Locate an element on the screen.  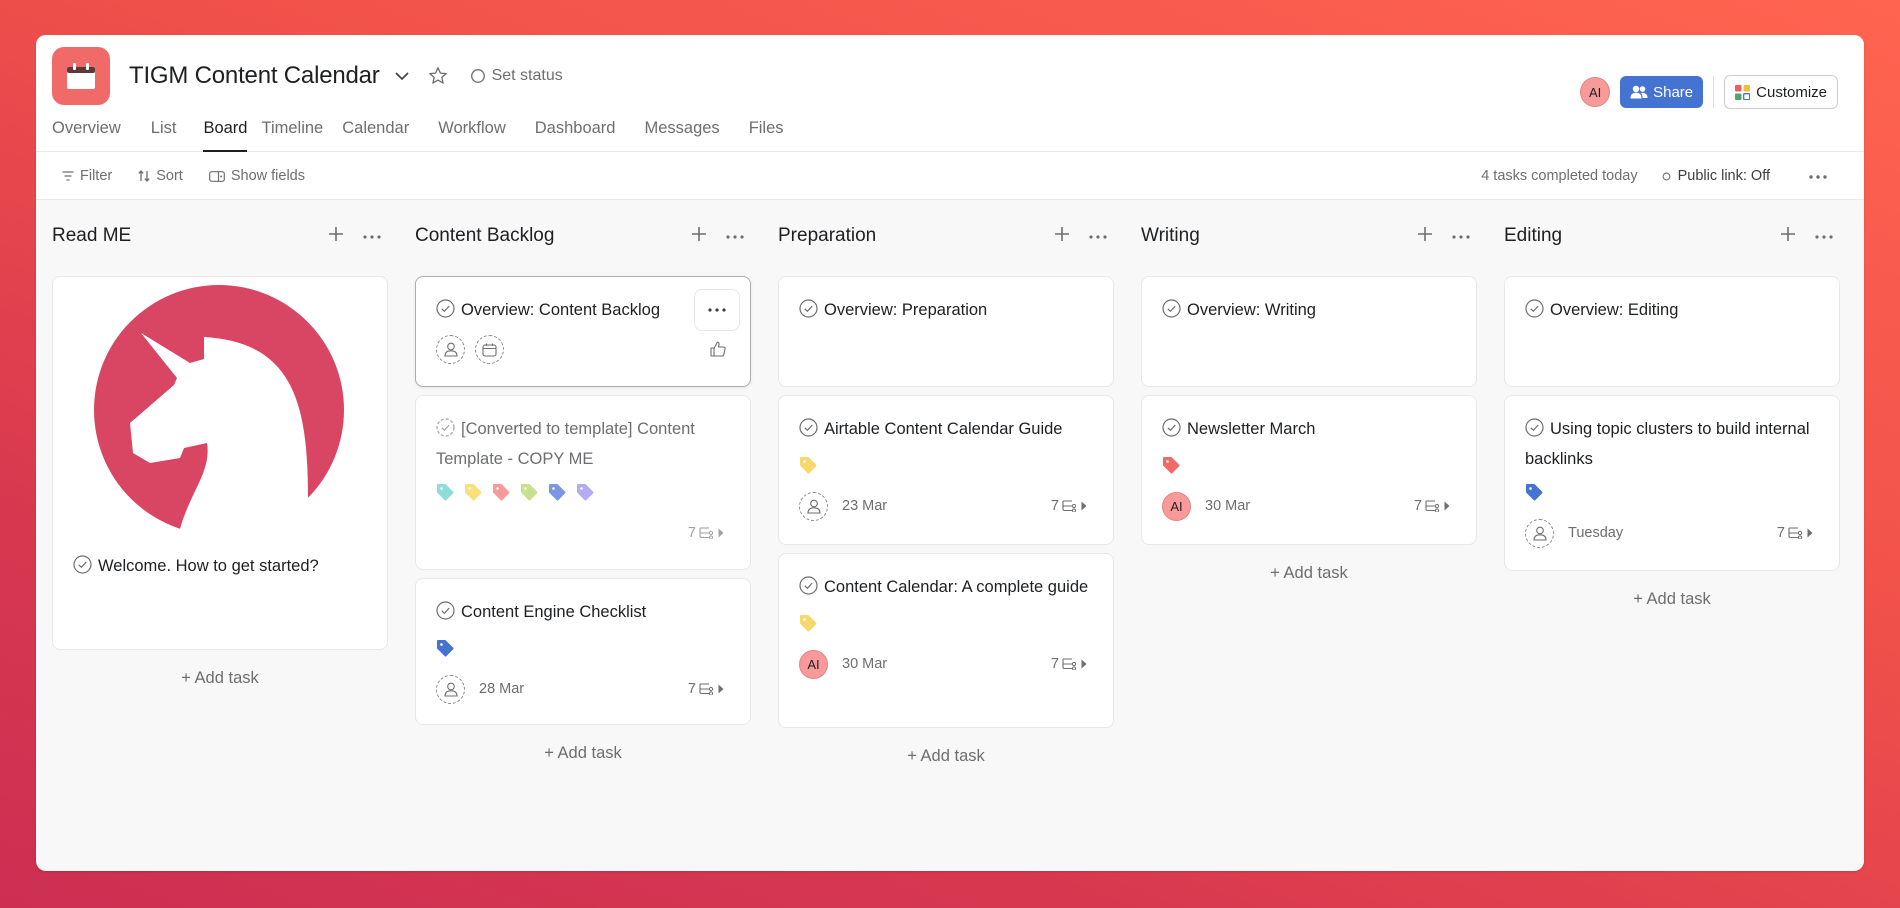
tab-timeline: Timeline is located at coordinates (292, 134).